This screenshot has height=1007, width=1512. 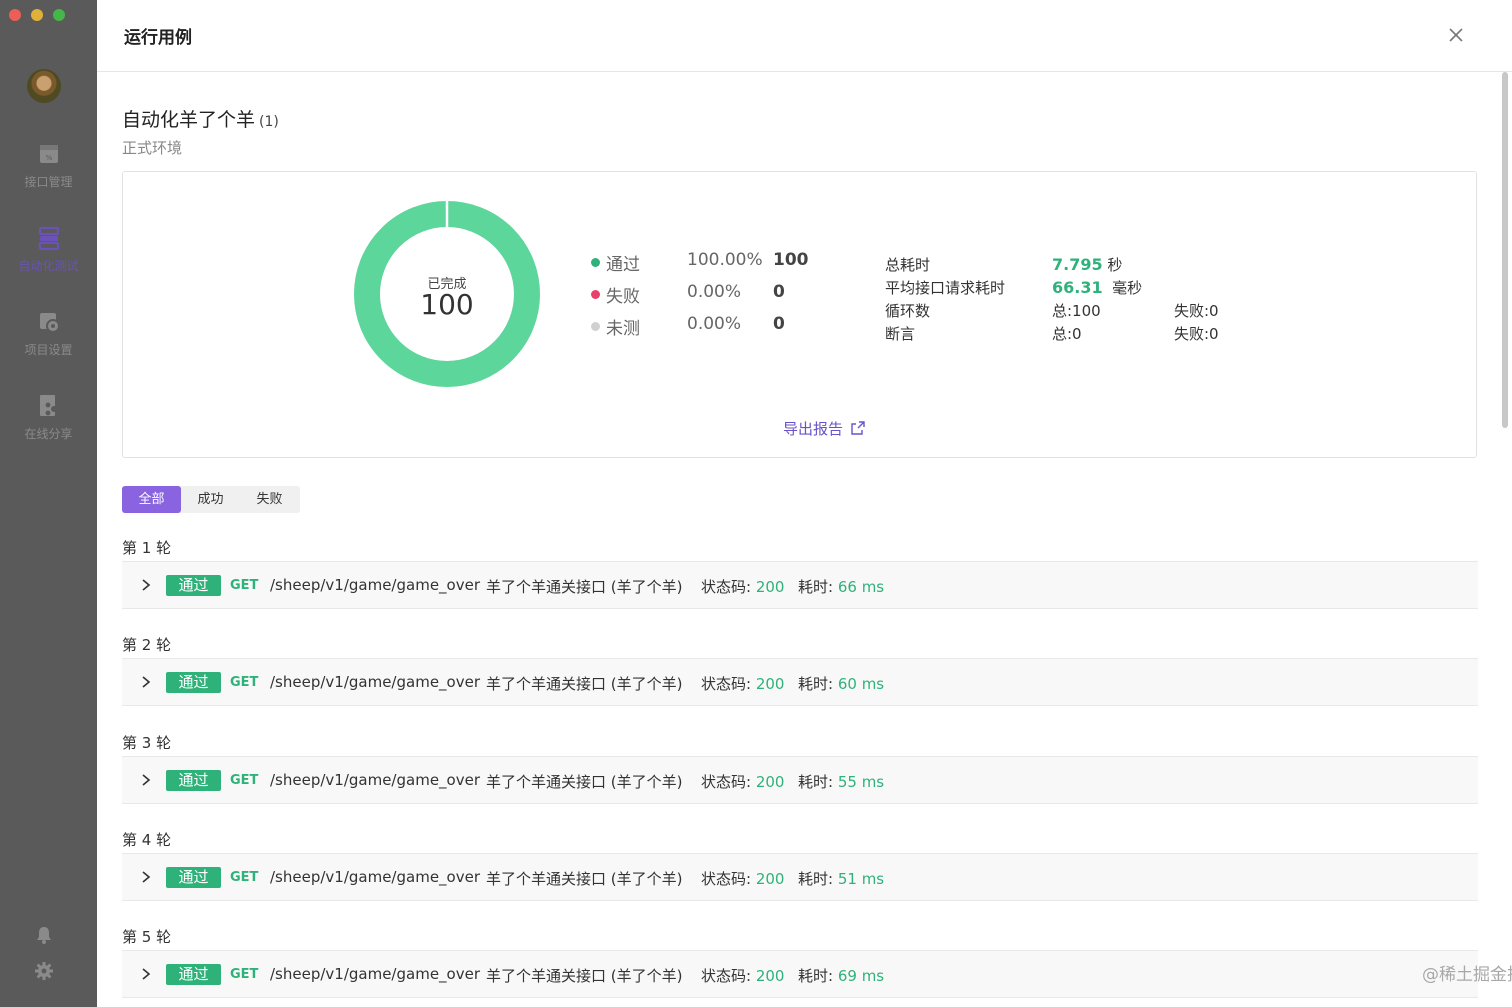 I want to click on elapsed-time: 耗时: 55 ms, so click(x=841, y=781).